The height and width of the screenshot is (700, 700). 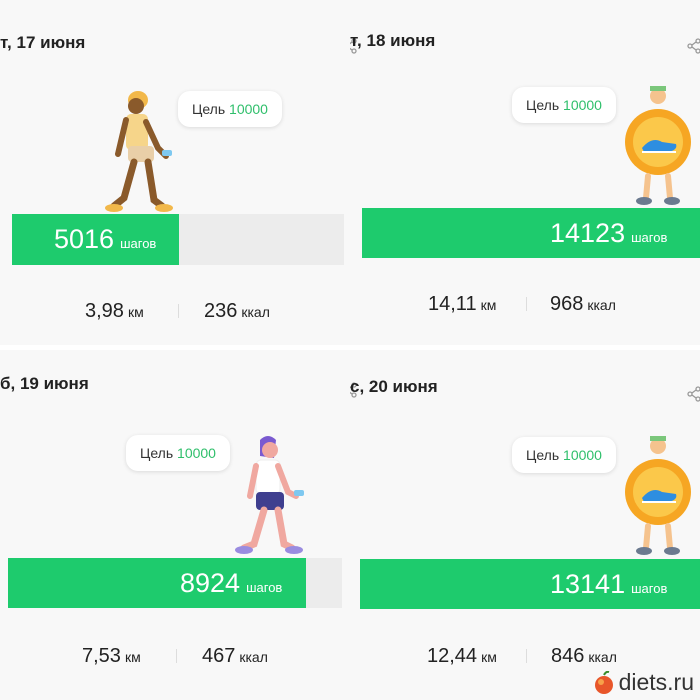 I want to click on distance-value: 7,53, so click(x=101, y=656).